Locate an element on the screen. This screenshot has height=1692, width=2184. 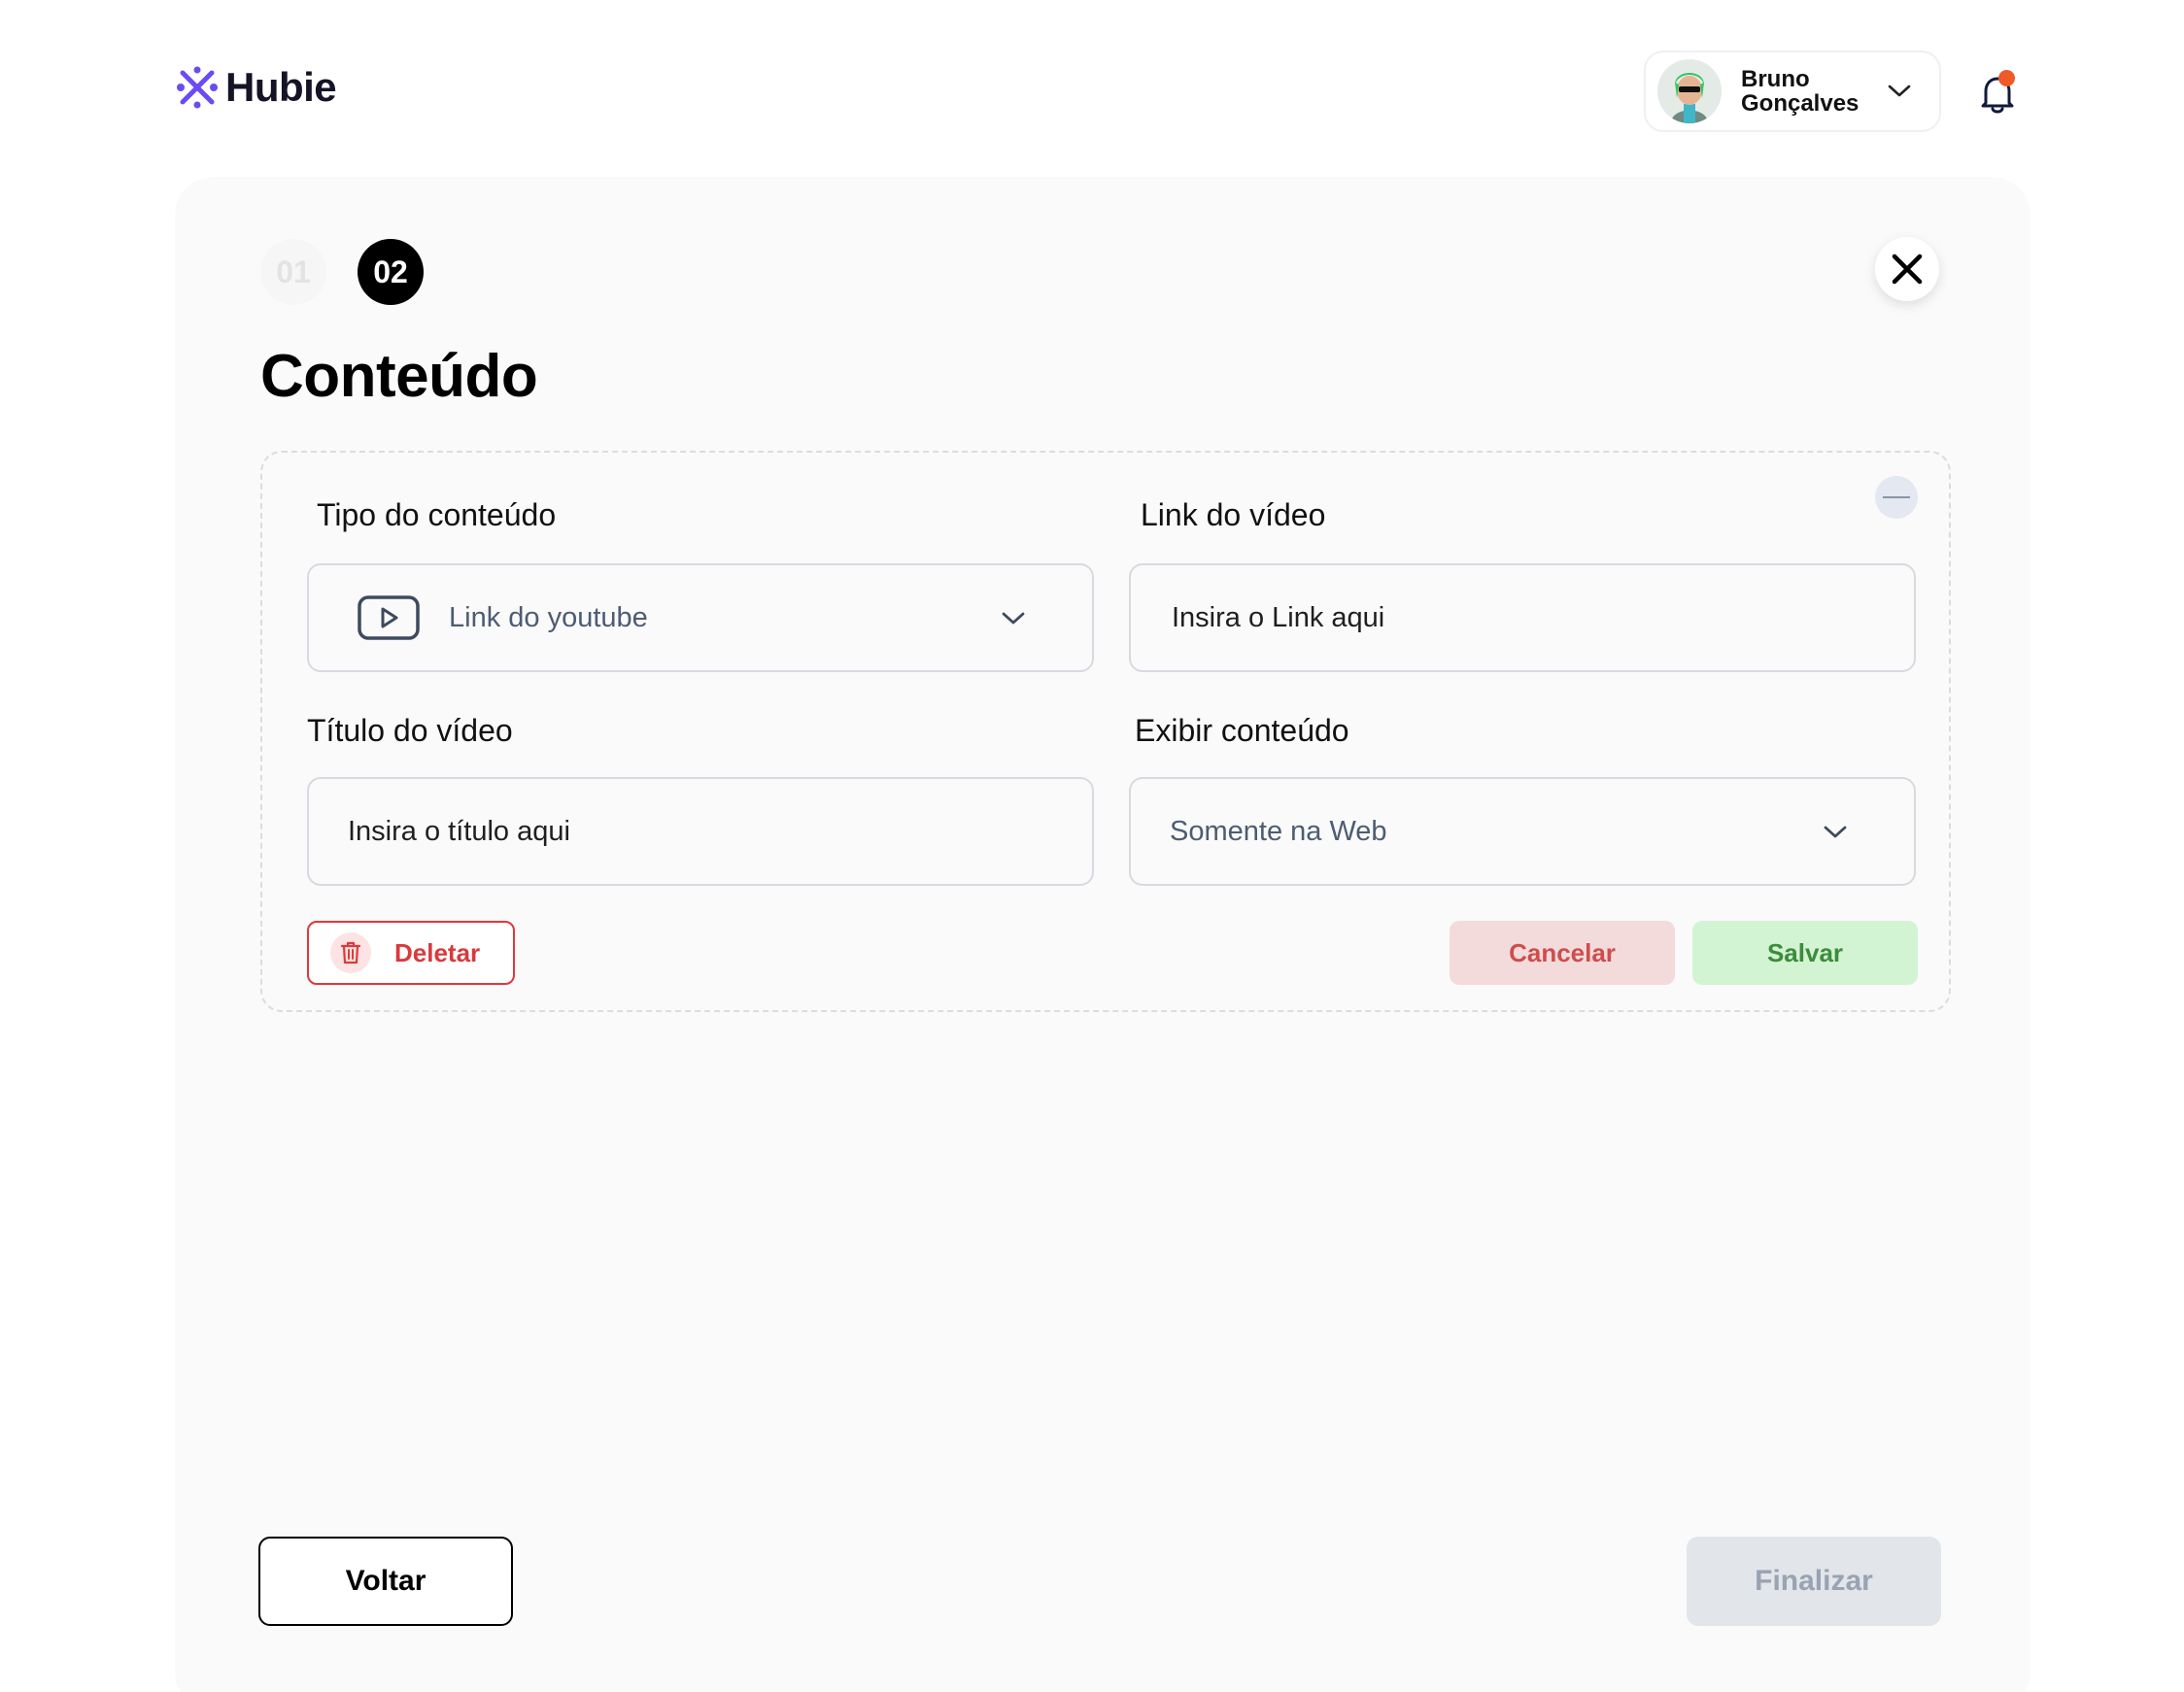
save-button: Salvar is located at coordinates (1805, 953).